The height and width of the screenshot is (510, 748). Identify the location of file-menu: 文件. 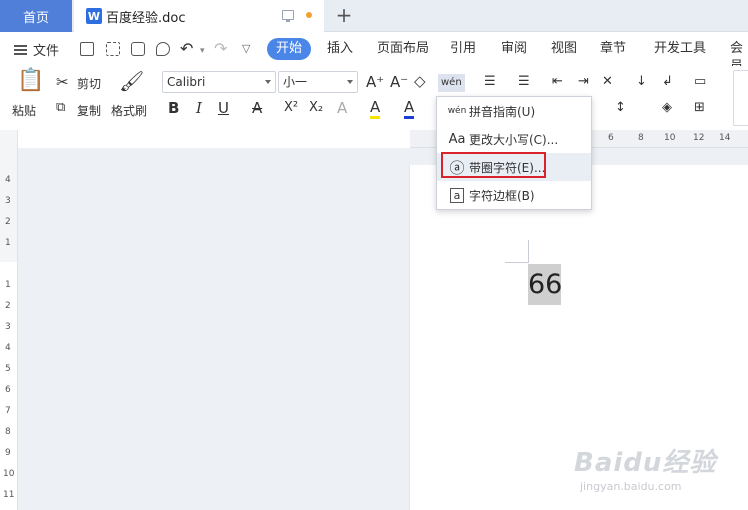
(36, 49).